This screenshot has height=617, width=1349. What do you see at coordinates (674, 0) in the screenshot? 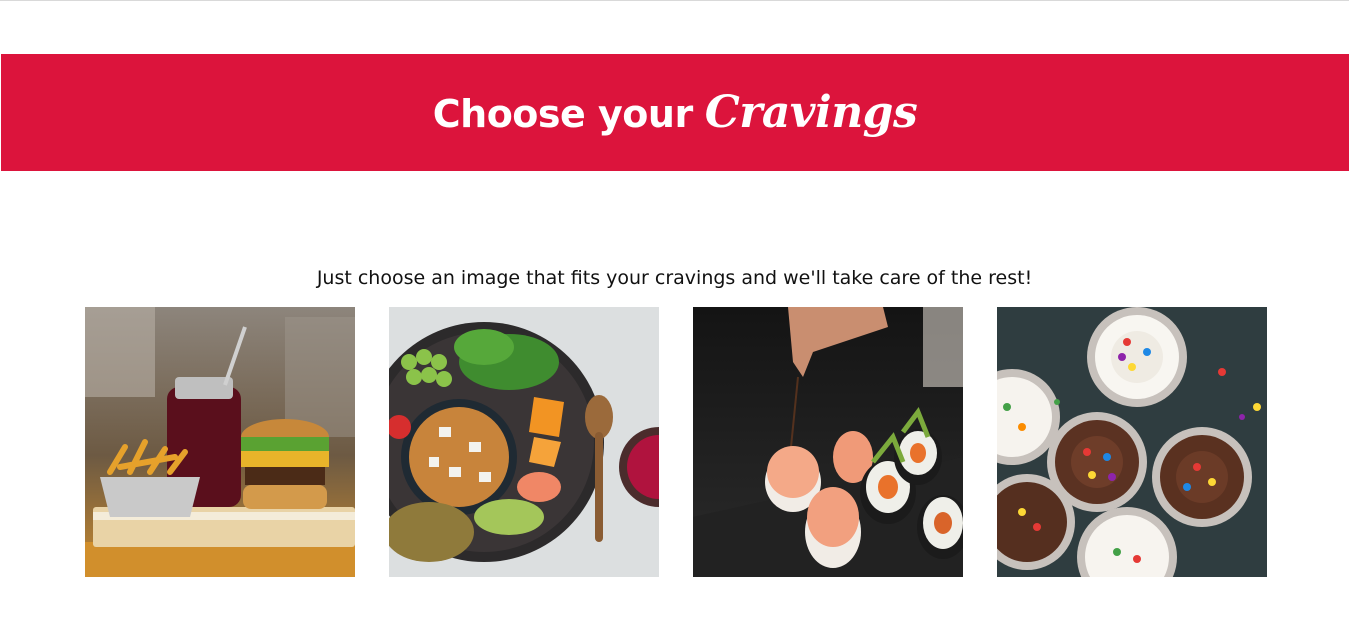
I see `top-divider` at bounding box center [674, 0].